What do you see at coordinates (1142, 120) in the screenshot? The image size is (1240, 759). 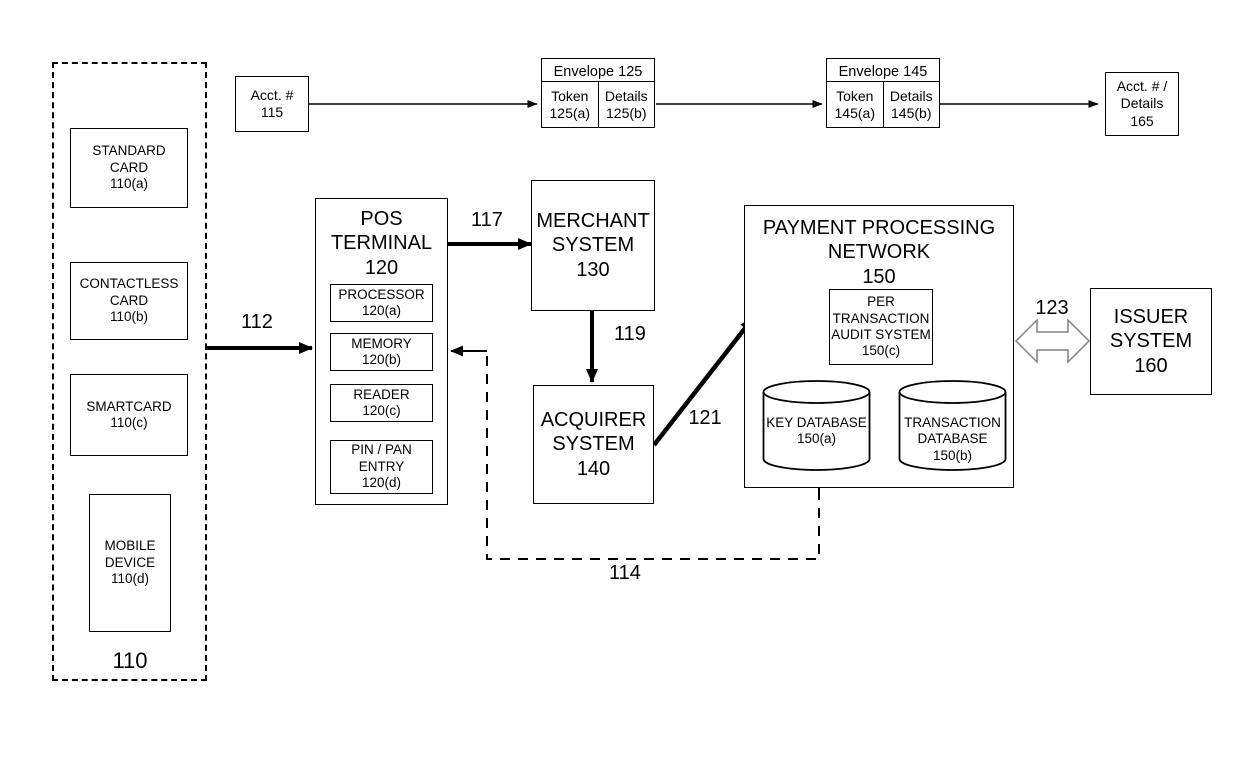 I see `acct-details-ref: 165` at bounding box center [1142, 120].